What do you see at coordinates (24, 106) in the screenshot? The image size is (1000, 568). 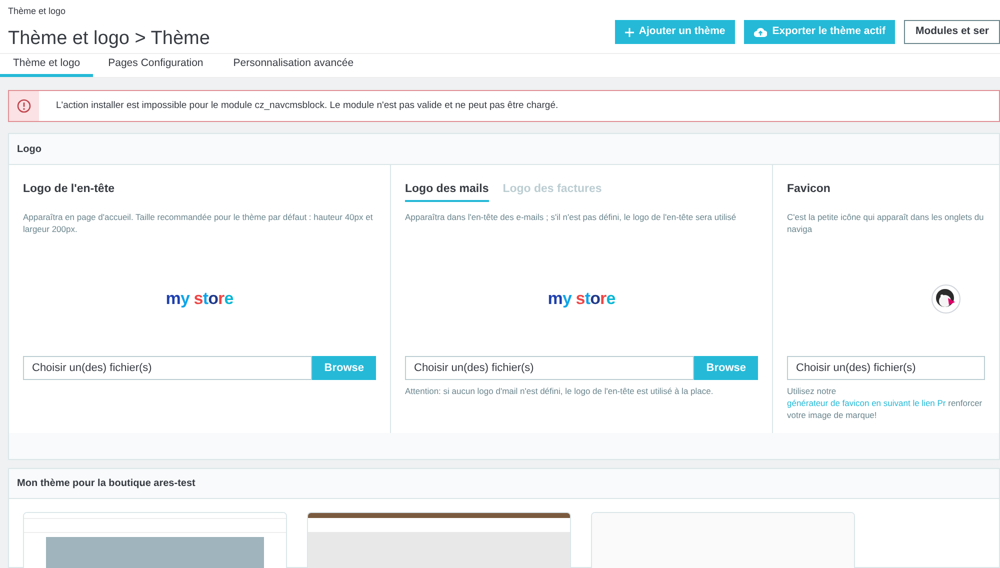 I see `alert-icon` at bounding box center [24, 106].